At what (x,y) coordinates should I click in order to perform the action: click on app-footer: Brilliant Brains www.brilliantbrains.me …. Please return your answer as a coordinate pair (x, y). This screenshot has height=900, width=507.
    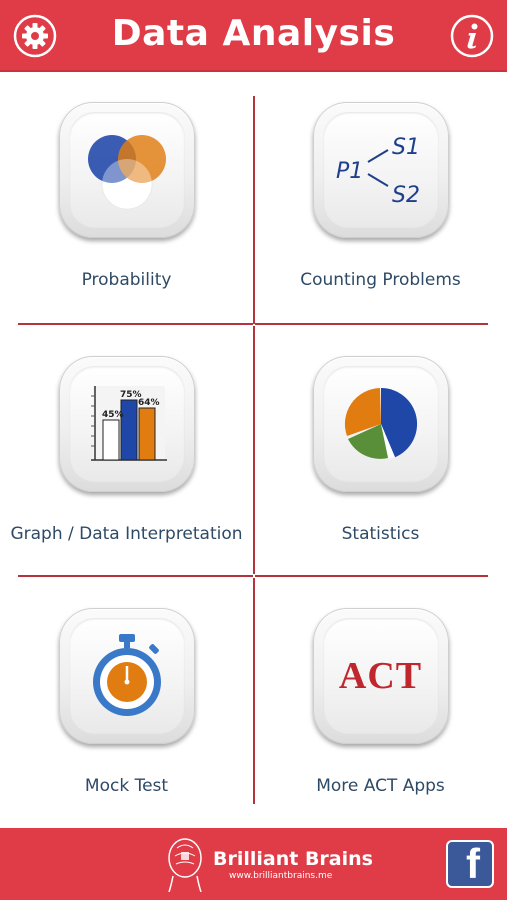
    Looking at the image, I should click on (253, 864).